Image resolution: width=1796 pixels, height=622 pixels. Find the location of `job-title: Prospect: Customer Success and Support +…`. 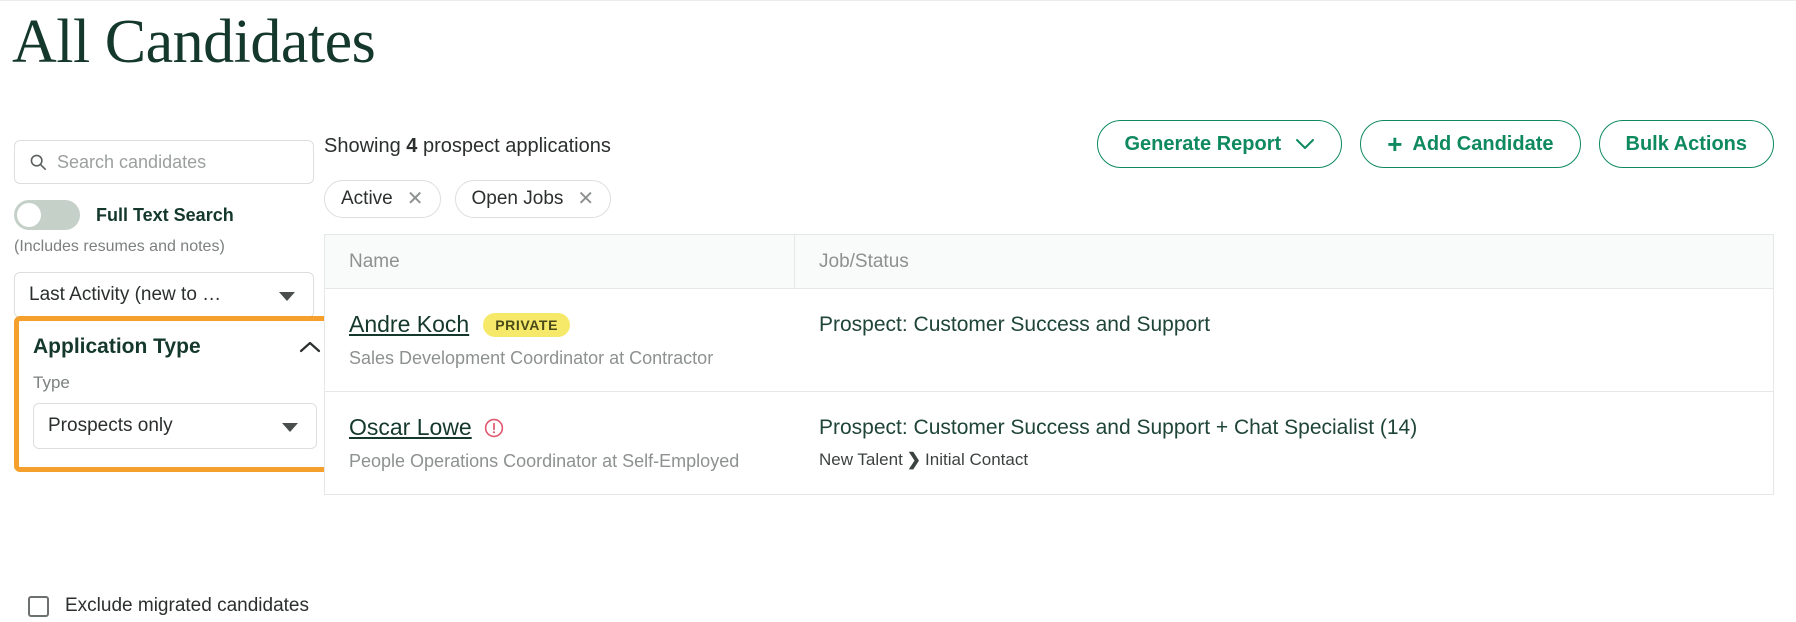

job-title: Prospect: Customer Success and Support +… is located at coordinates (1118, 427).